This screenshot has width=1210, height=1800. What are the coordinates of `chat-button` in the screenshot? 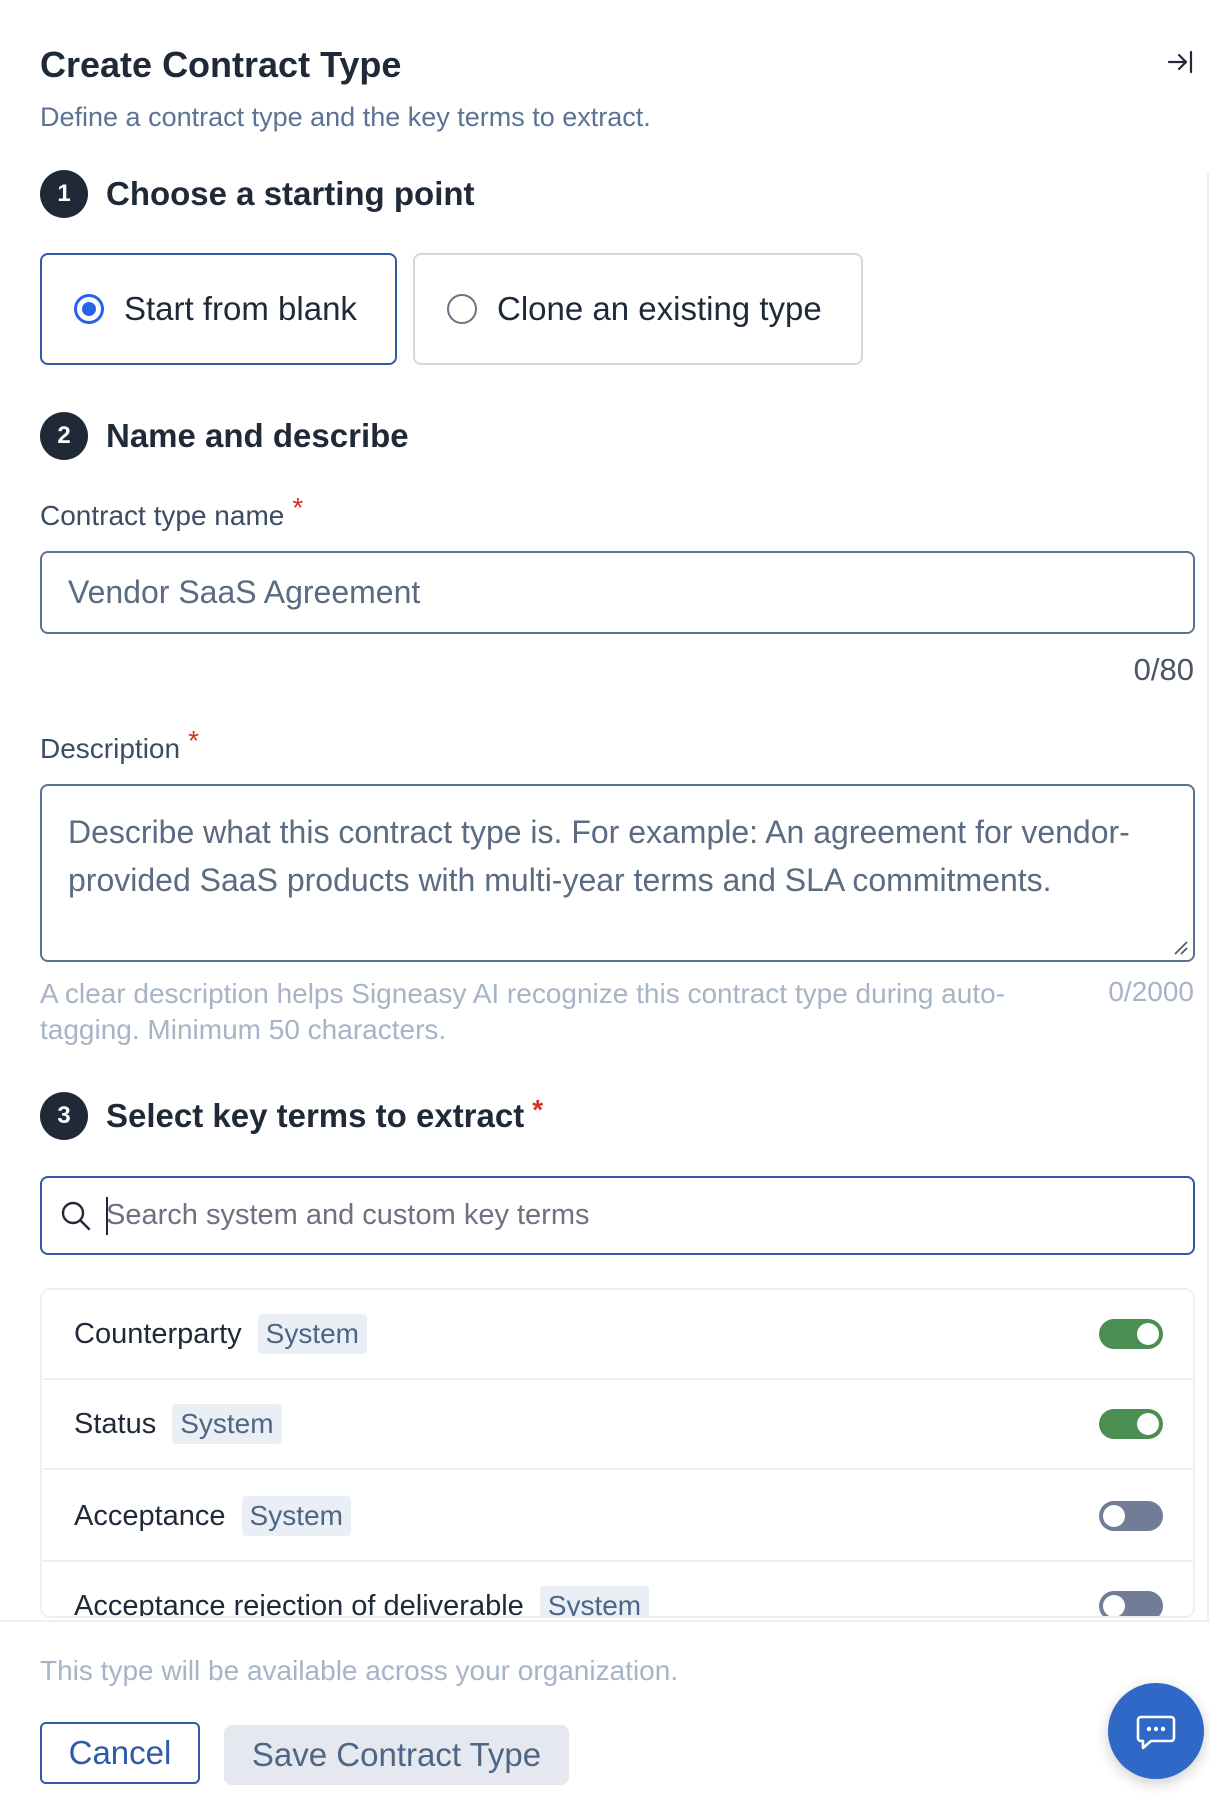 It's located at (1156, 1731).